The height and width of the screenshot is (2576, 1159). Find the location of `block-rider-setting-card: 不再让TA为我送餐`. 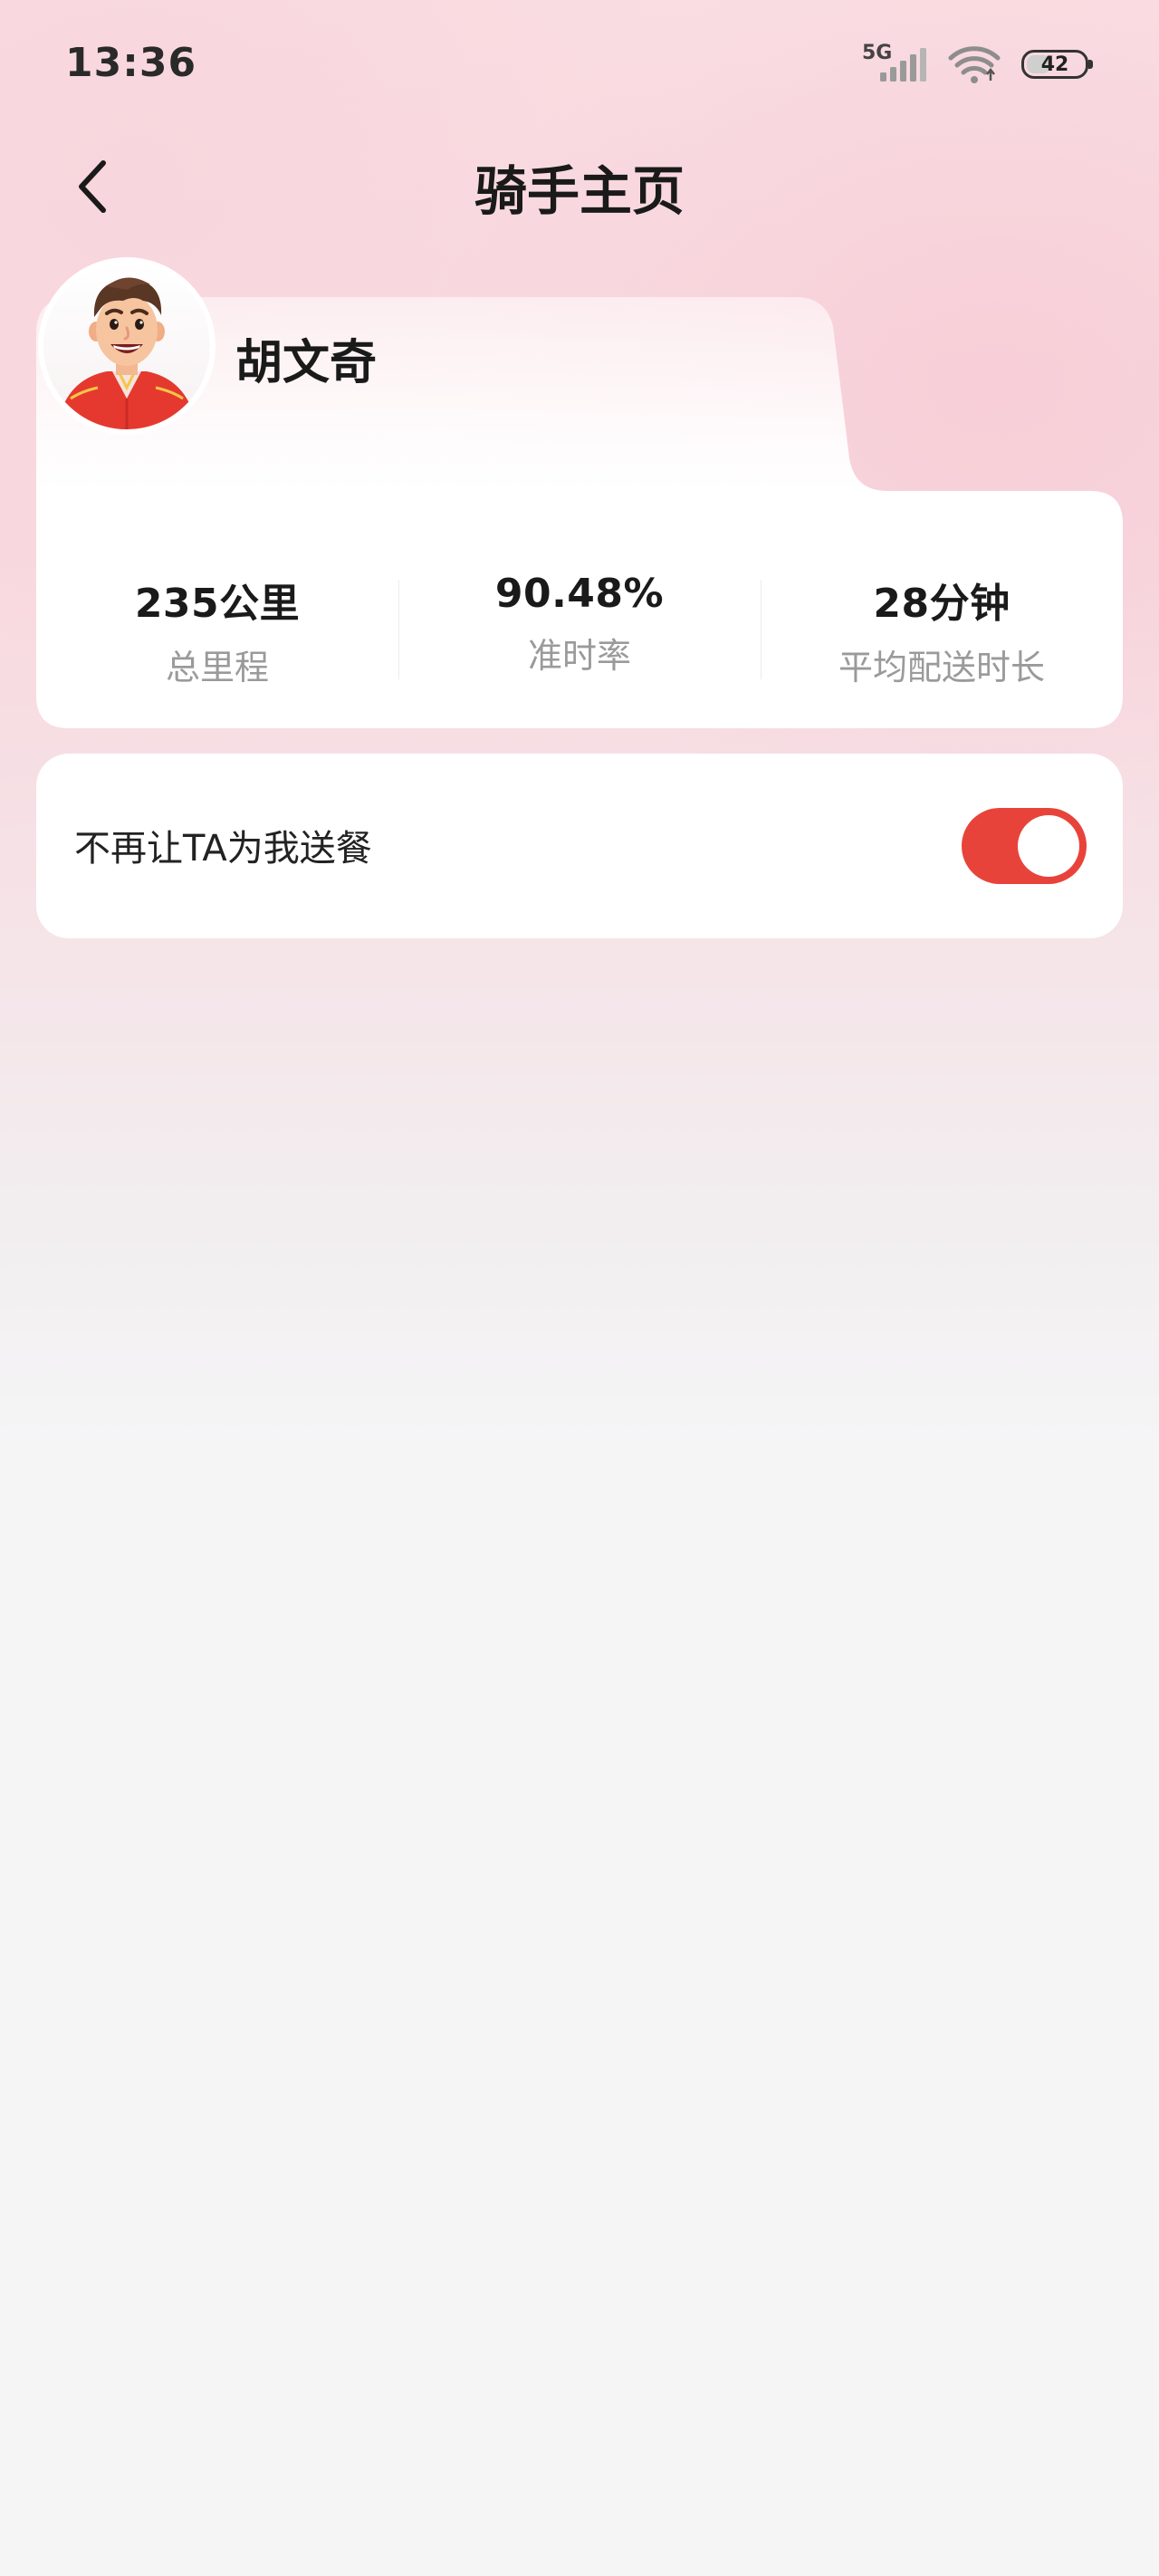

block-rider-setting-card: 不再让TA为我送餐 is located at coordinates (579, 846).